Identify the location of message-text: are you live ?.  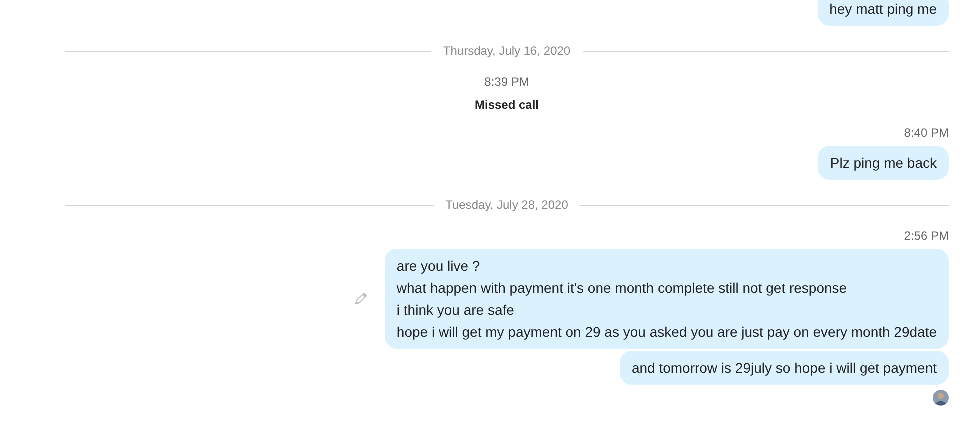
(439, 266).